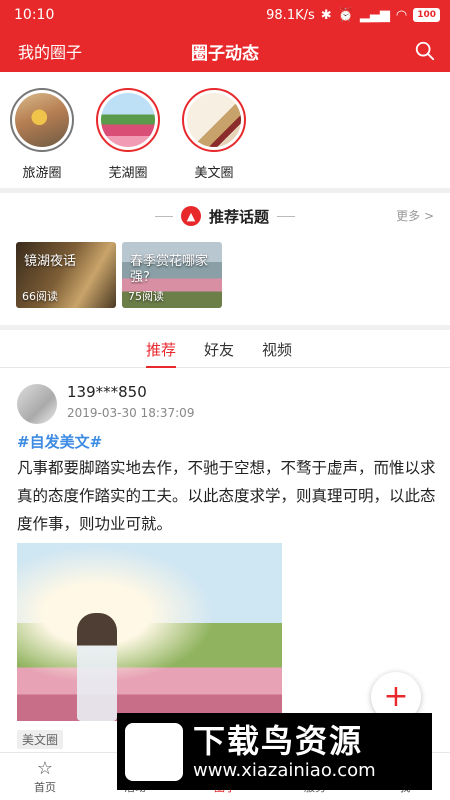  What do you see at coordinates (45, 768) in the screenshot?
I see `star-icon: ☆` at bounding box center [45, 768].